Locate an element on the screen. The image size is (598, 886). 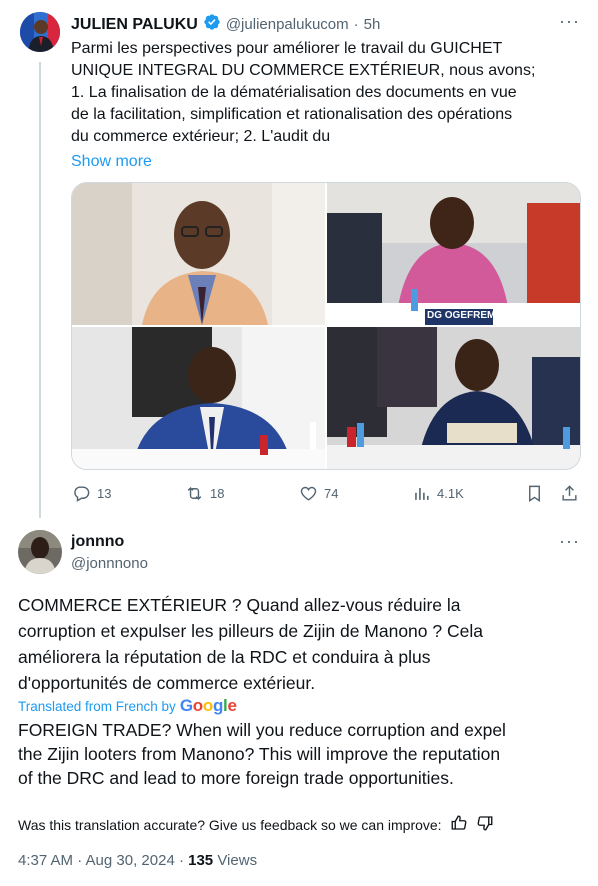
show-more-link: Show more is located at coordinates (321, 162).